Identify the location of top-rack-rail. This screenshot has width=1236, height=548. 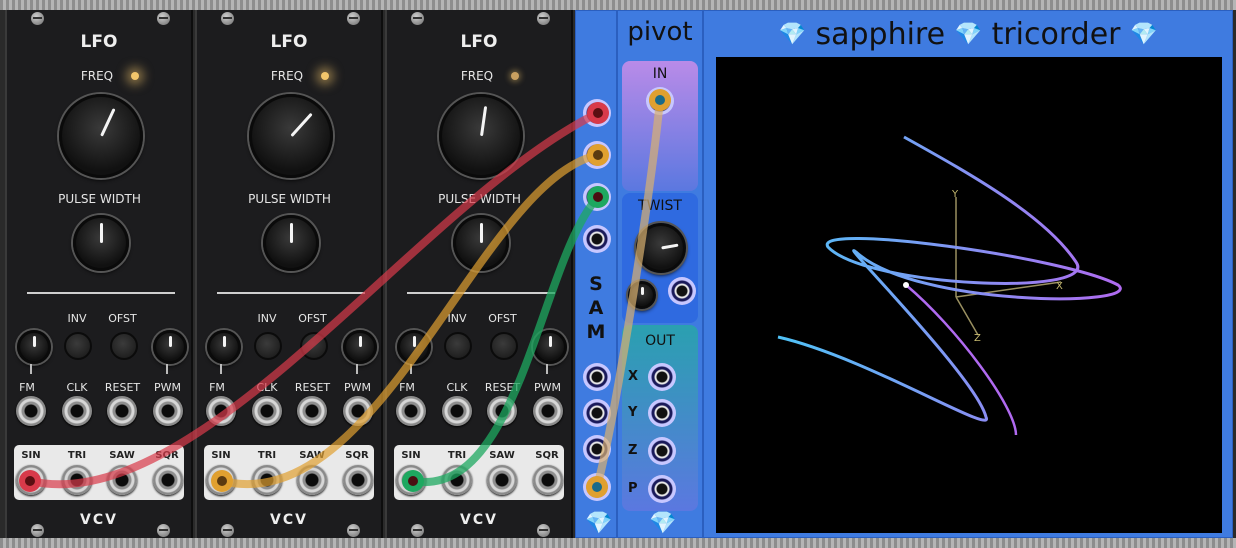
(618, 5).